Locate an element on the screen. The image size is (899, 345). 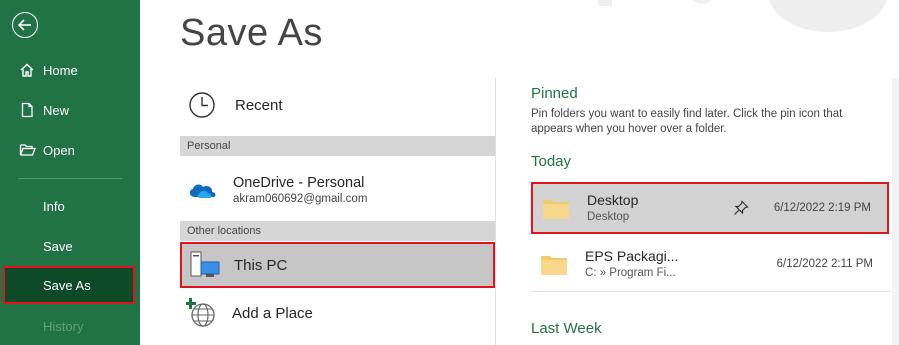
nav-home-label: Home is located at coordinates (60, 70).